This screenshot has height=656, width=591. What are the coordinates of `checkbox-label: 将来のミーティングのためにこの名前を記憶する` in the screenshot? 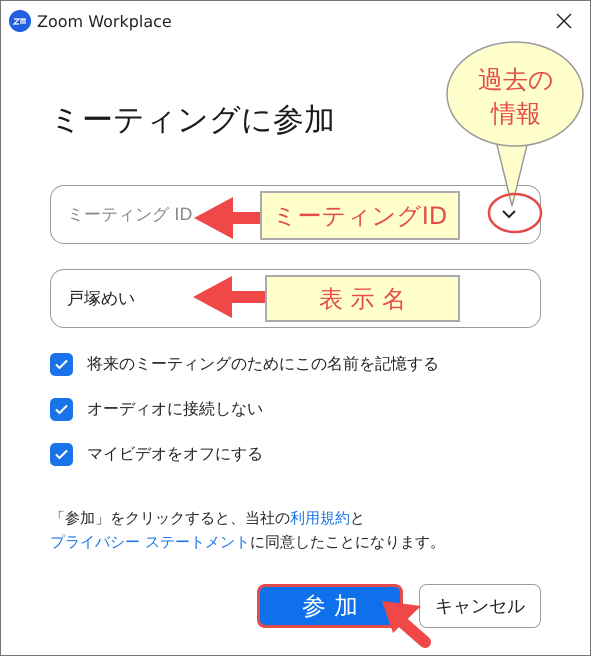 It's located at (263, 364).